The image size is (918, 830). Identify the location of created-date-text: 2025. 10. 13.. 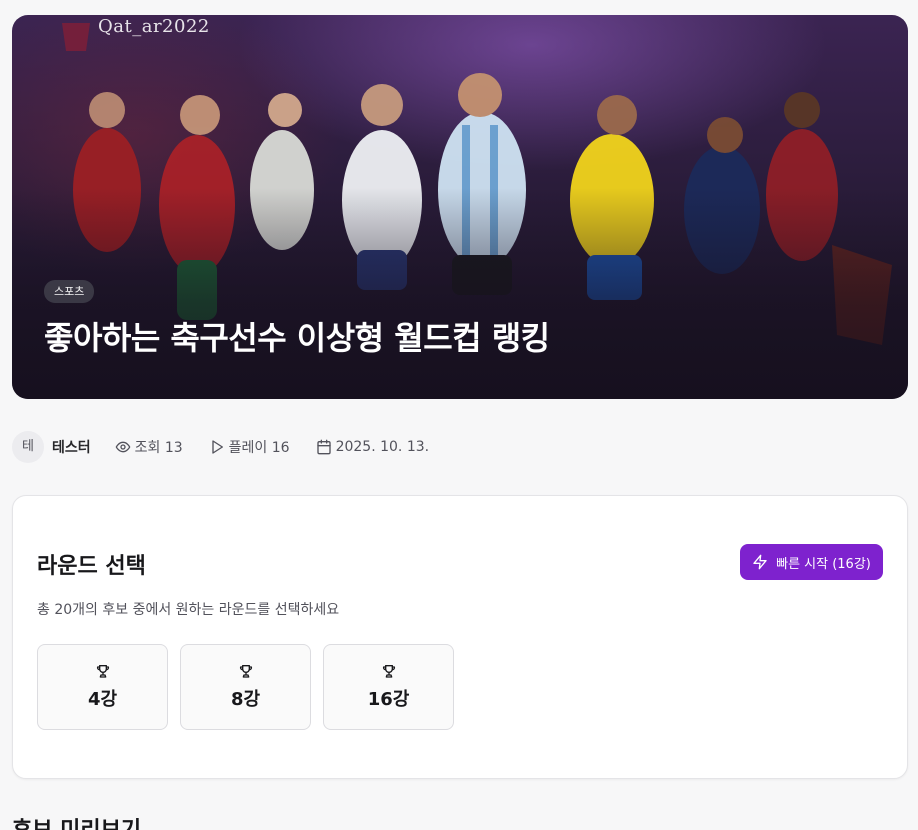
(382, 447).